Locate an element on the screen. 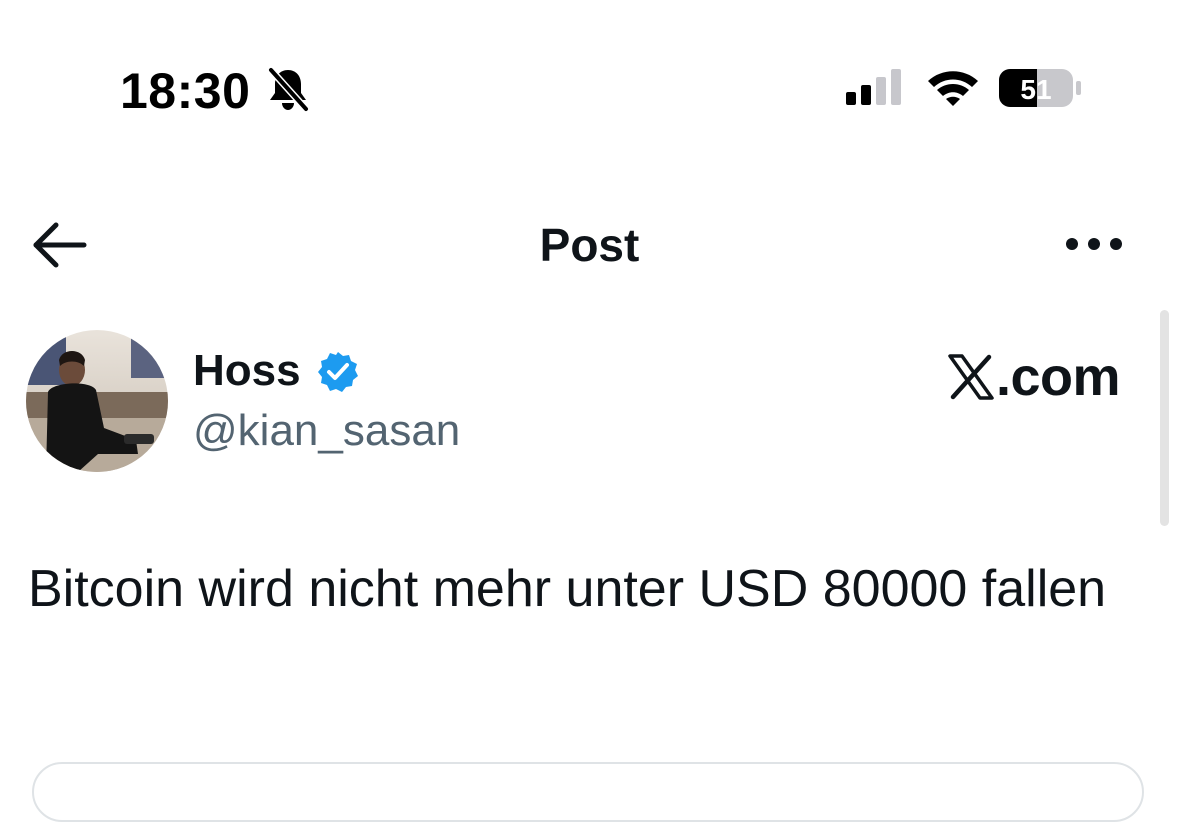 This screenshot has height=822, width=1179. verified-badge-icon is located at coordinates (338, 372).